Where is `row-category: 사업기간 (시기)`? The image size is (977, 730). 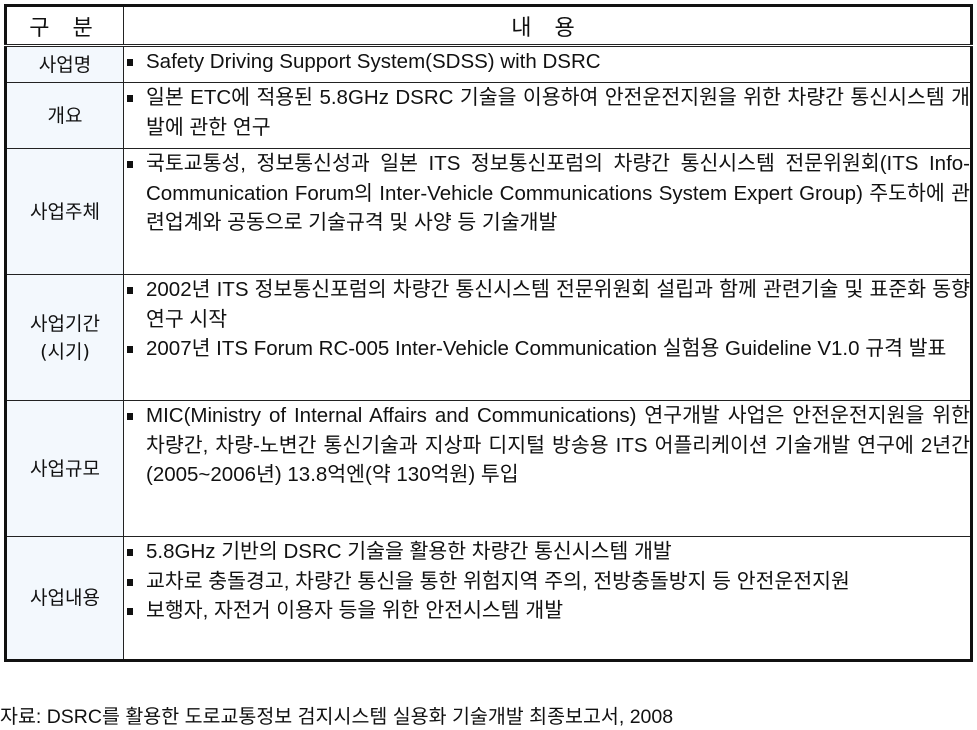 row-category: 사업기간 (시기) is located at coordinates (64, 337).